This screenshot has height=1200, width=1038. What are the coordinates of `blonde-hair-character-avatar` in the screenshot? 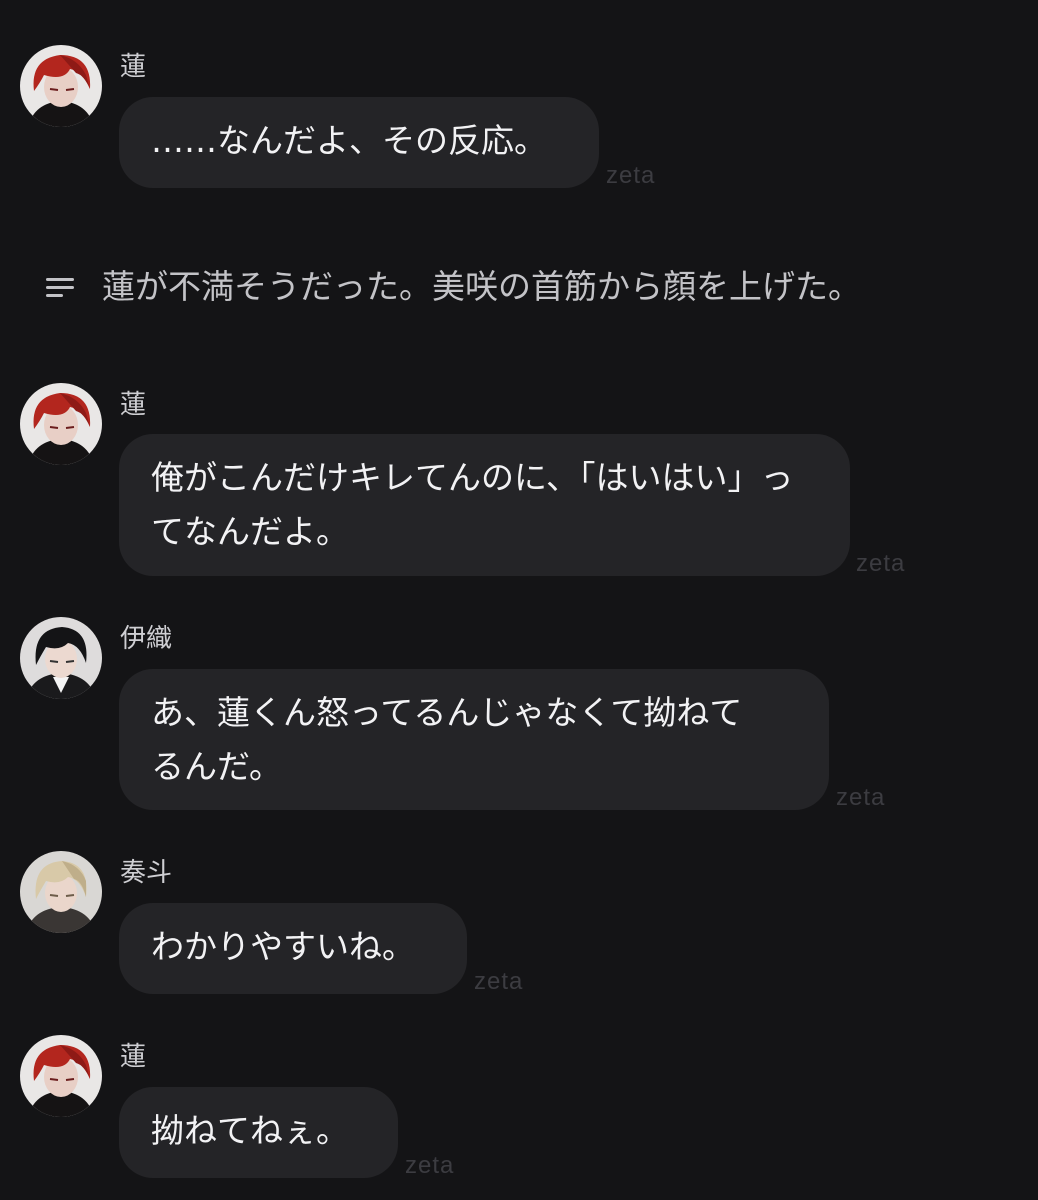 It's located at (61, 892).